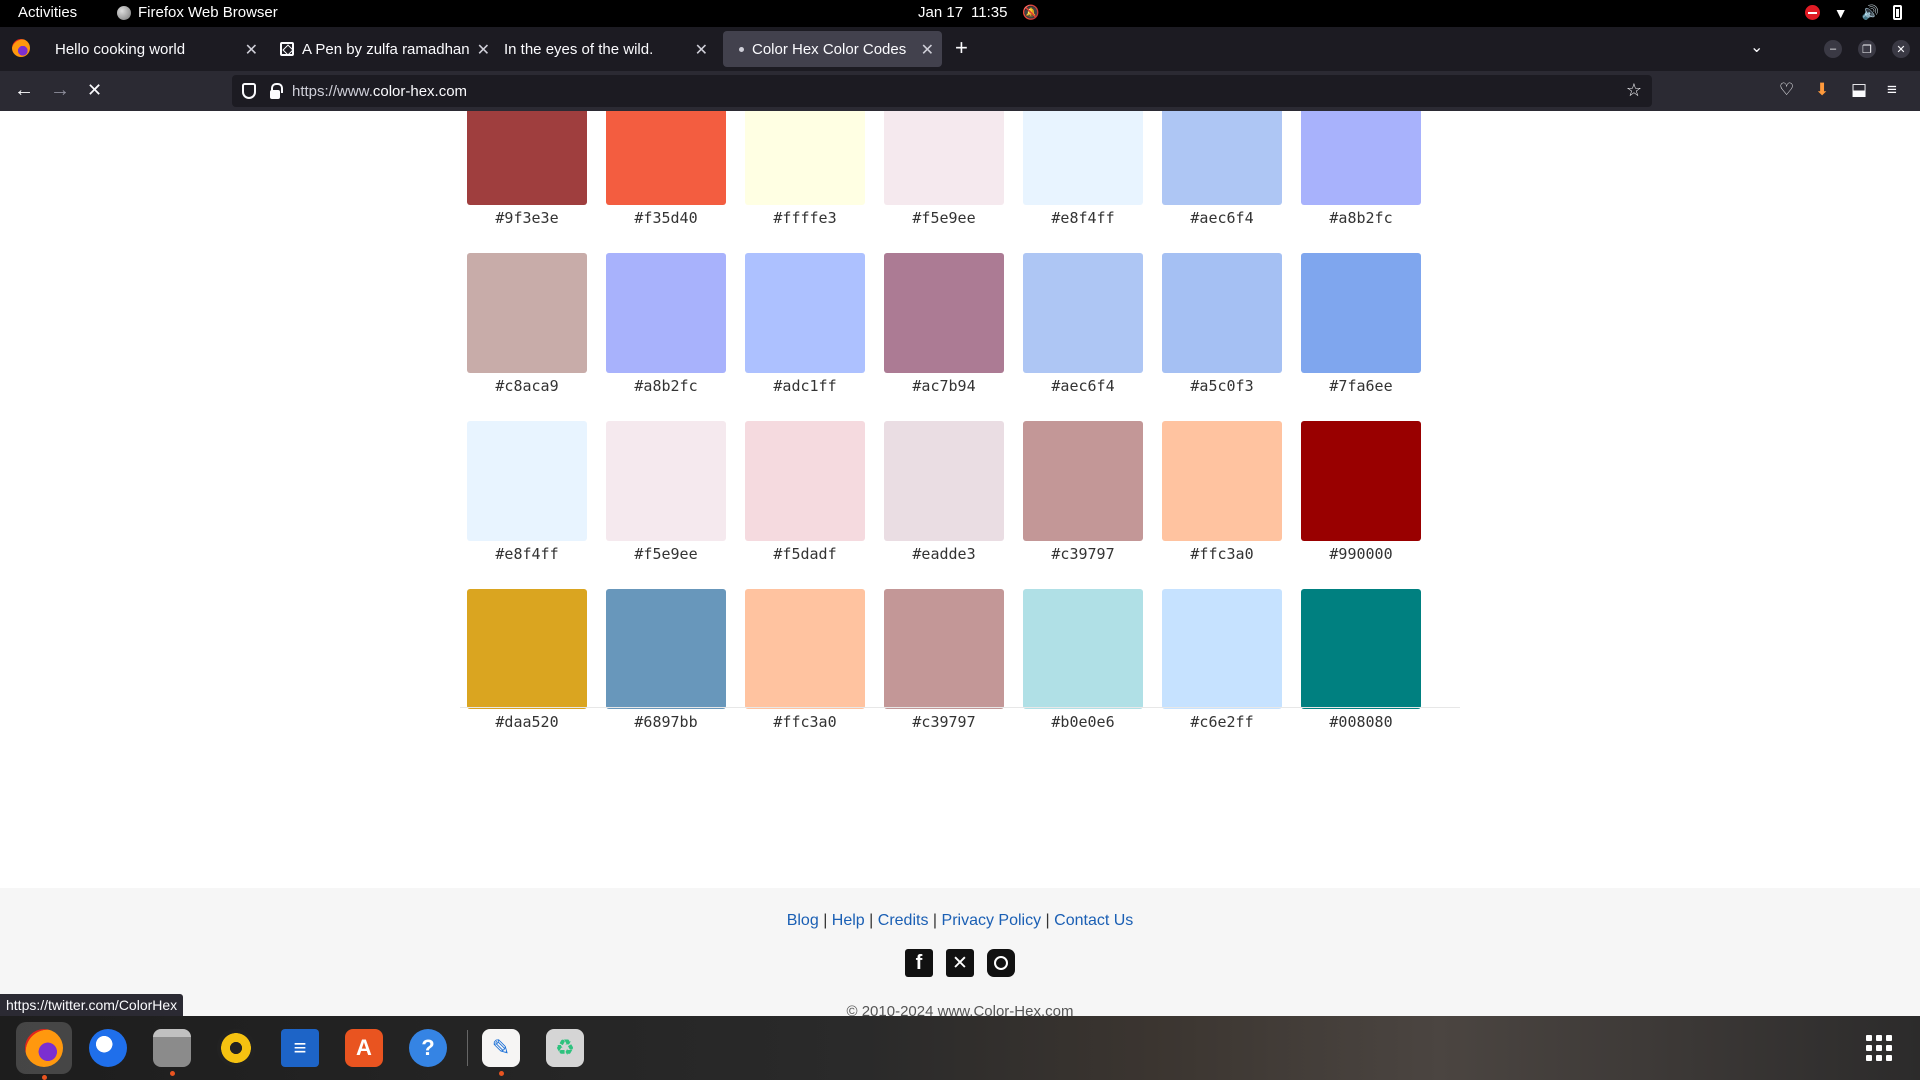 This screenshot has width=1920, height=1080. What do you see at coordinates (805, 492) in the screenshot?
I see `color-cell: #f5dadf` at bounding box center [805, 492].